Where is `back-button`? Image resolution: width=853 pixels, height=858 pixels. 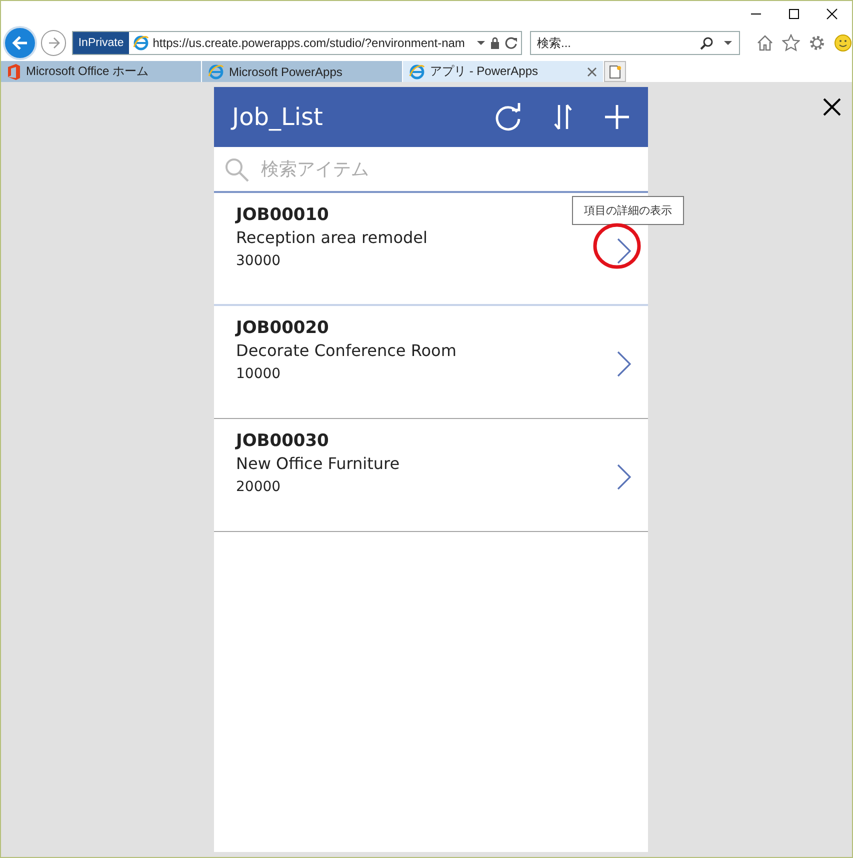
back-button is located at coordinates (20, 43).